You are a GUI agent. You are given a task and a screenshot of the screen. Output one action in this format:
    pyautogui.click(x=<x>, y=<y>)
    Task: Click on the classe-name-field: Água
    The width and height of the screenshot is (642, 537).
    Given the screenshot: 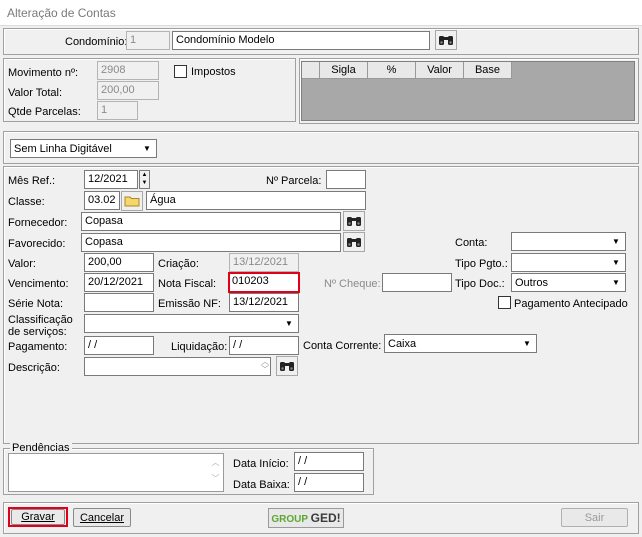 What is the action you would take?
    pyautogui.click(x=256, y=200)
    